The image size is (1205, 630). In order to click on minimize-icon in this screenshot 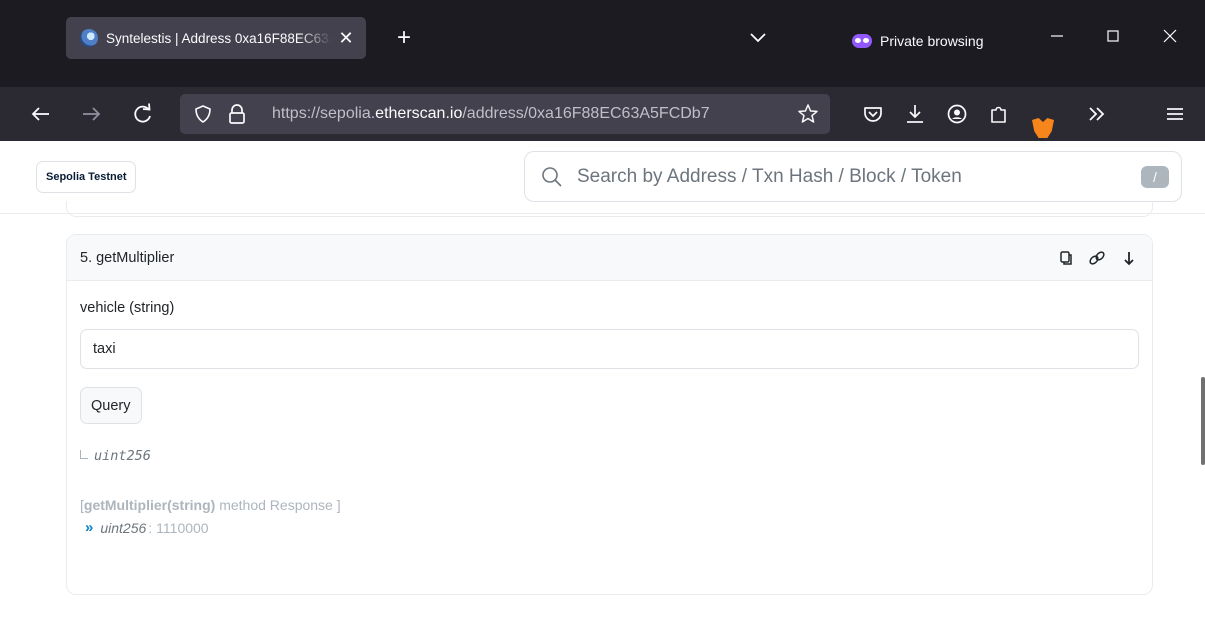, I will do `click(1057, 36)`.